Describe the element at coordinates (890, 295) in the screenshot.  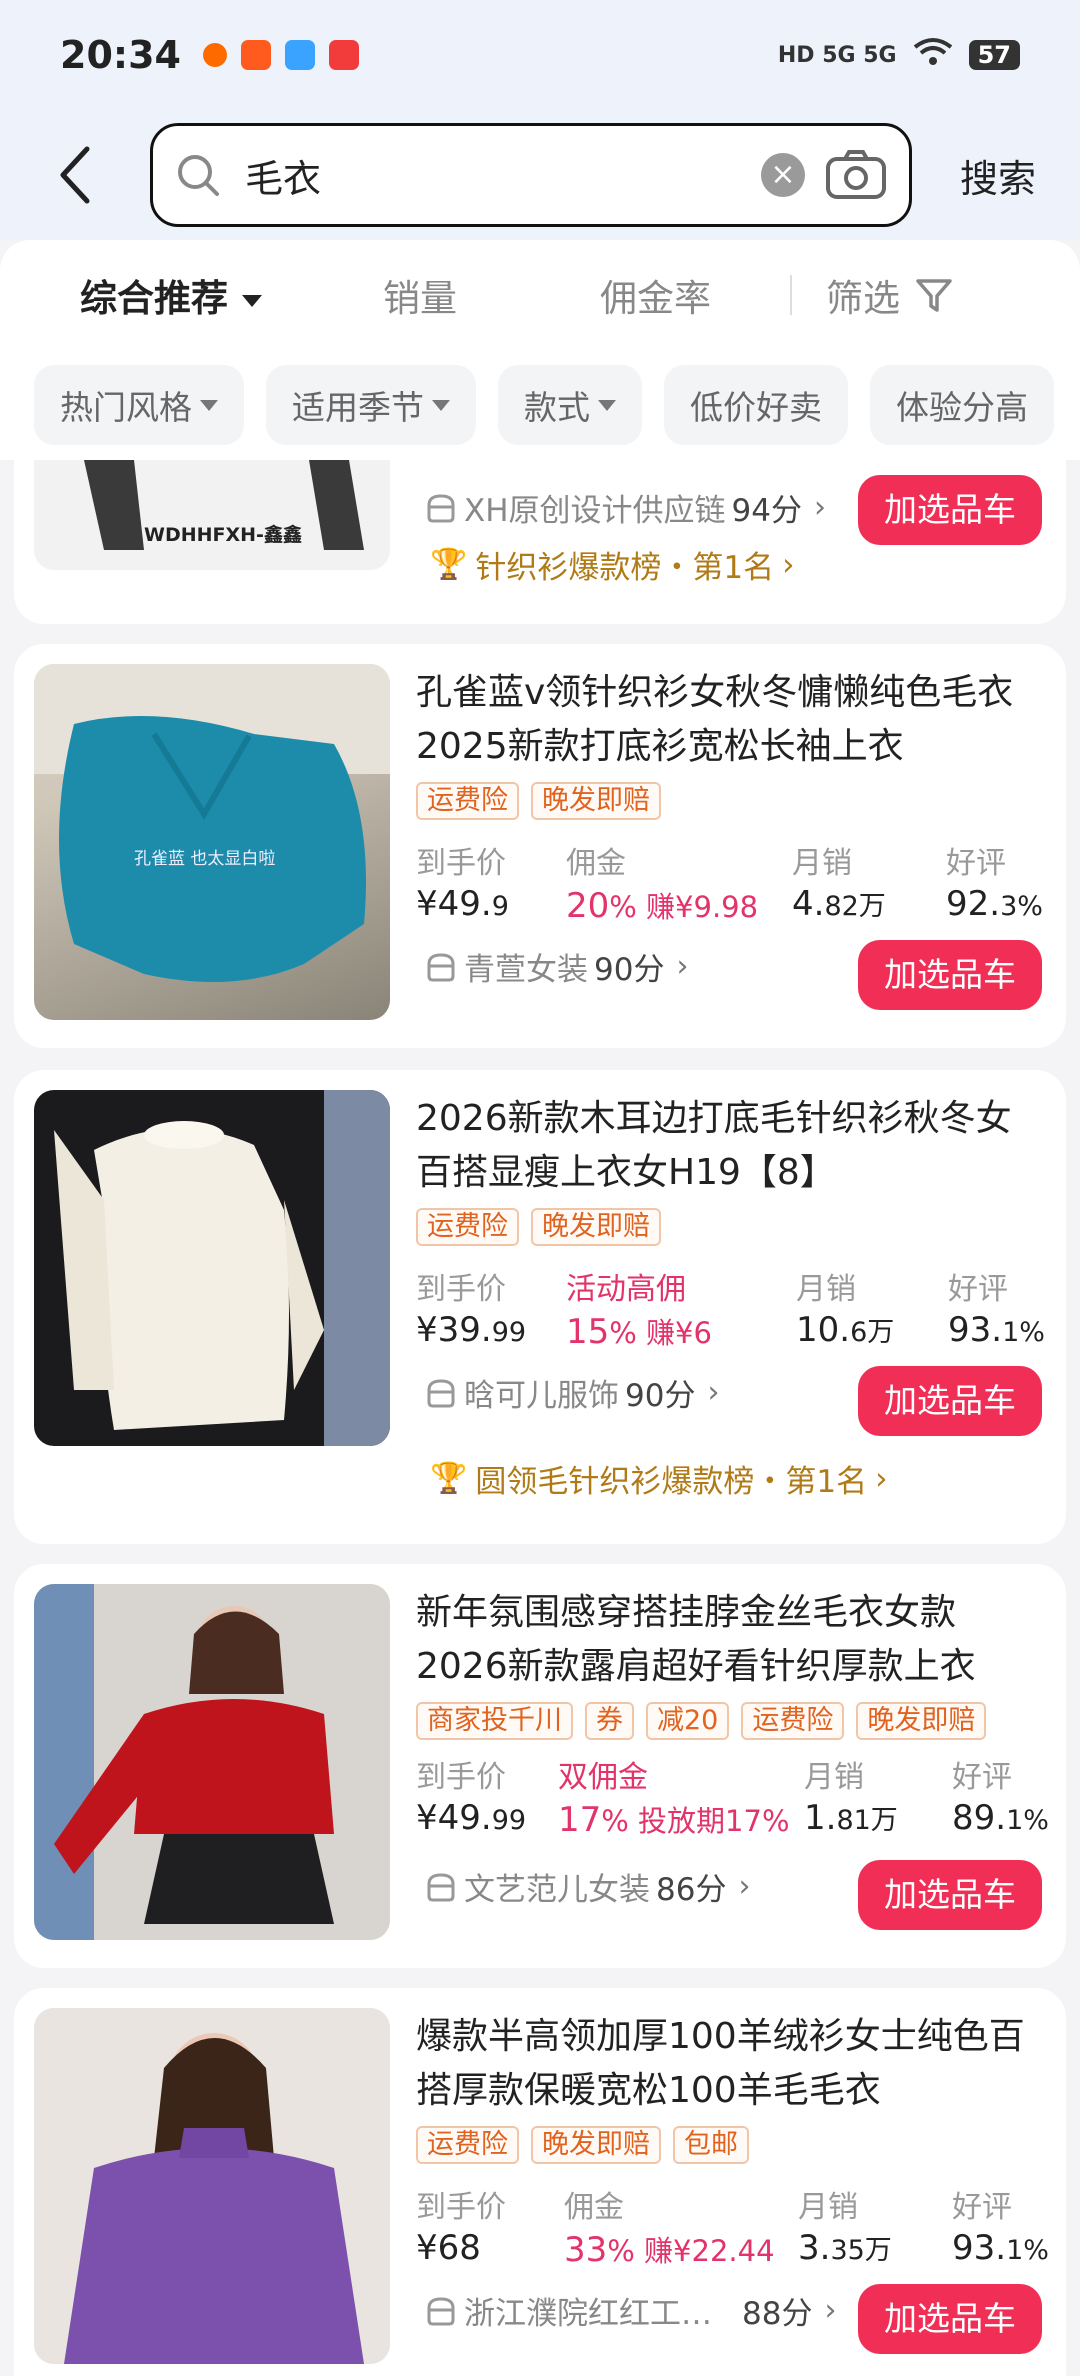
I see `filter-button: 筛选` at that location.